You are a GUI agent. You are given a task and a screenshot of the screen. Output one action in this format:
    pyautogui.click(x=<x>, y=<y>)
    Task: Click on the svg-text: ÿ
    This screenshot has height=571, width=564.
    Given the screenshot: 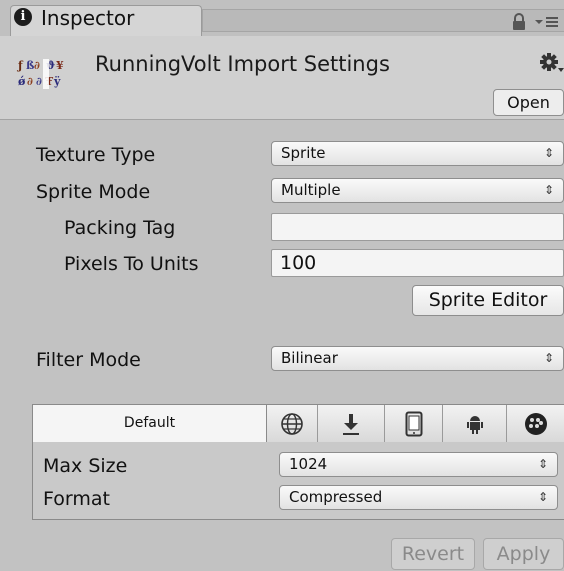 What is the action you would take?
    pyautogui.click(x=57, y=81)
    